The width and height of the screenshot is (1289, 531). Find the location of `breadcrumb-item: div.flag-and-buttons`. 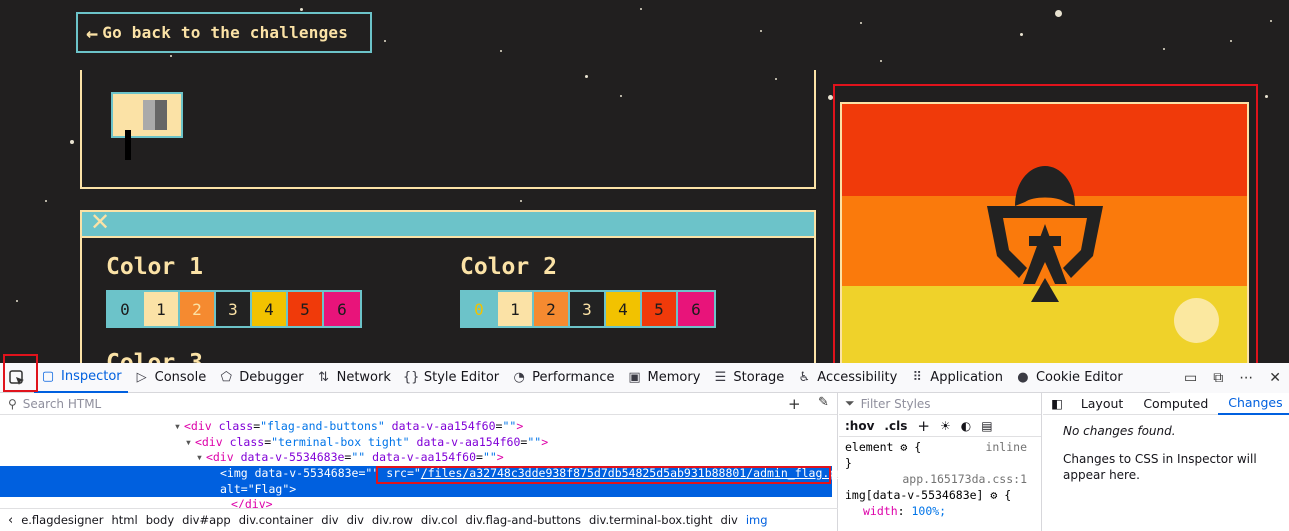

breadcrumb-item: div.flag-and-buttons is located at coordinates (524, 520).